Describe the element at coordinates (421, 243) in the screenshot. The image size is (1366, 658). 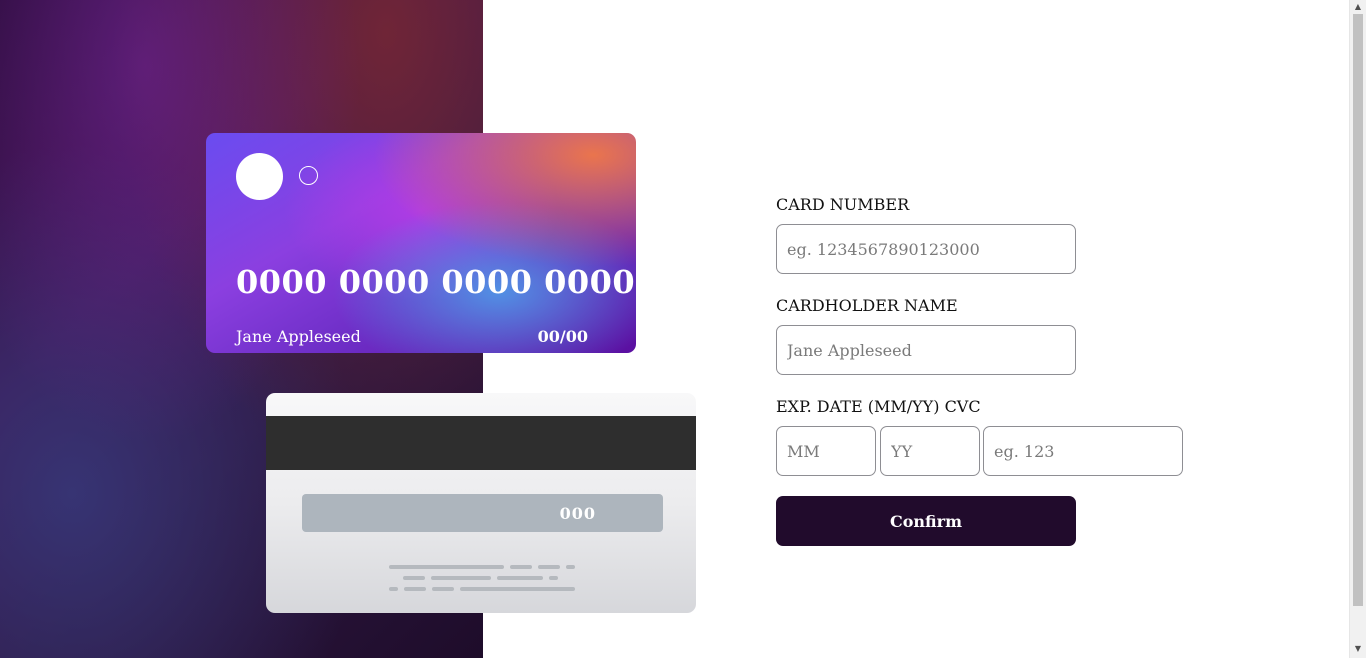
I see `card-front: 0000 0000 0000 0000 Jane Appleseed 00/00` at that location.